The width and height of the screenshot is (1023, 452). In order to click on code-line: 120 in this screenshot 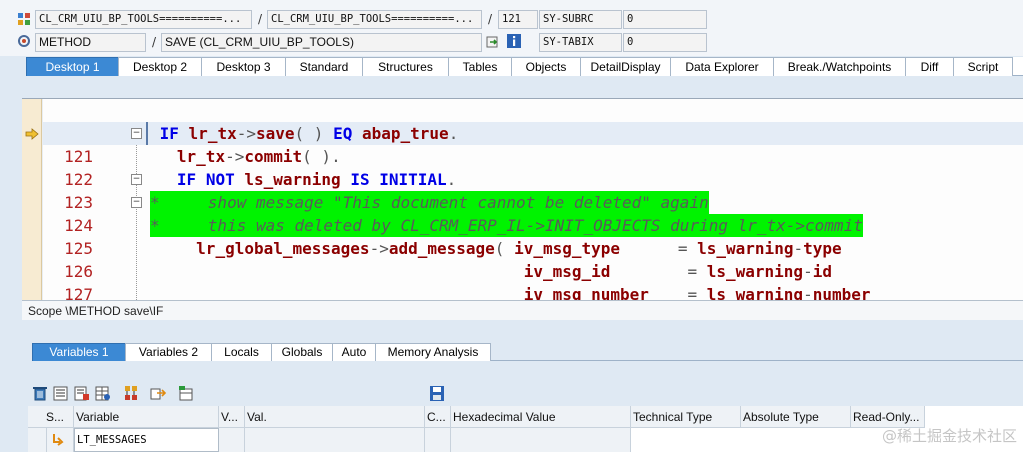, I will do `click(533, 121)`.